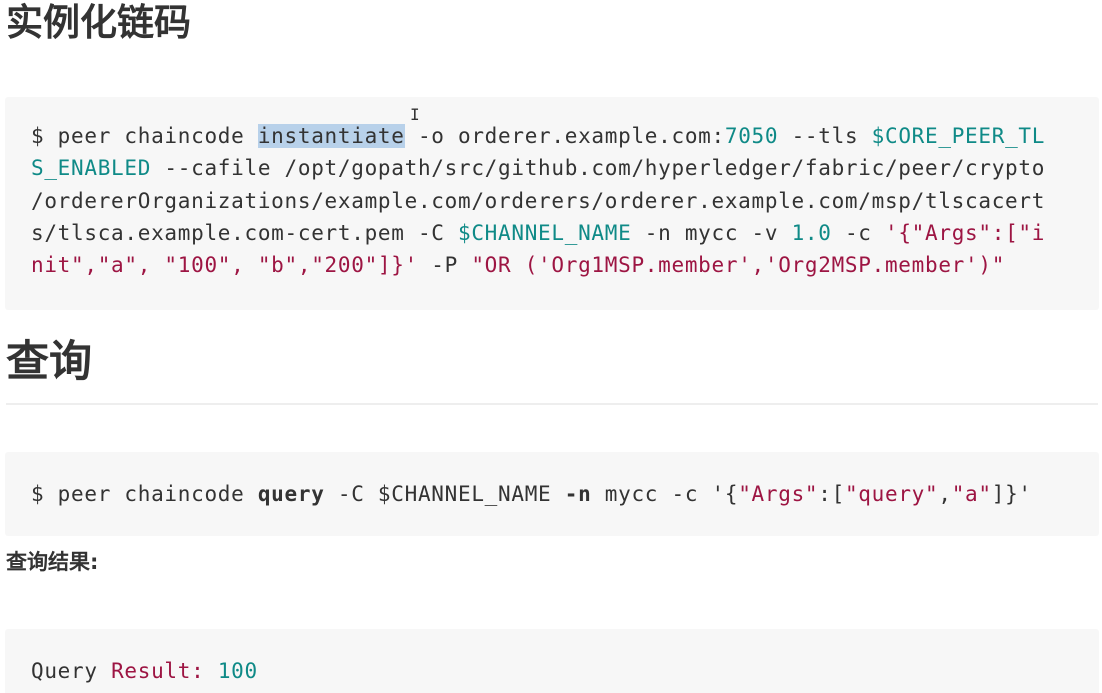  Describe the element at coordinates (578, 494) in the screenshot. I see `code-bold-token: -n` at that location.